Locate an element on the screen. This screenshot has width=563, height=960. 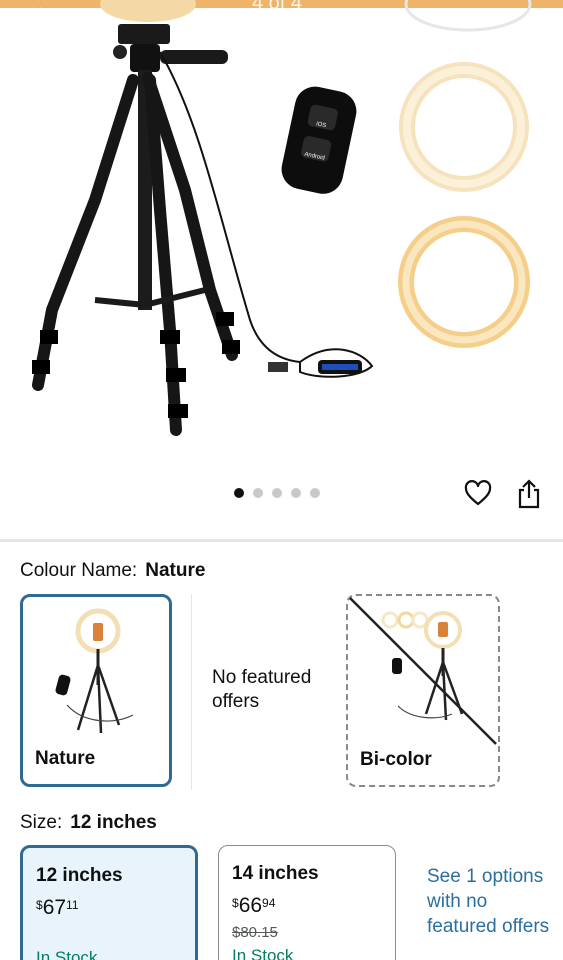
no-featured-offers-text: No featured offers is located at coordinates (262, 689).